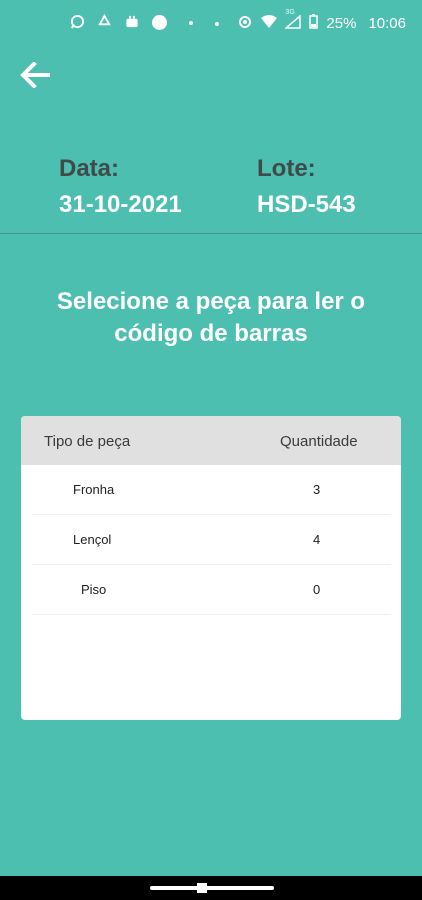 The image size is (422, 900). What do you see at coordinates (306, 204) in the screenshot?
I see `batch-value: HSD-543` at bounding box center [306, 204].